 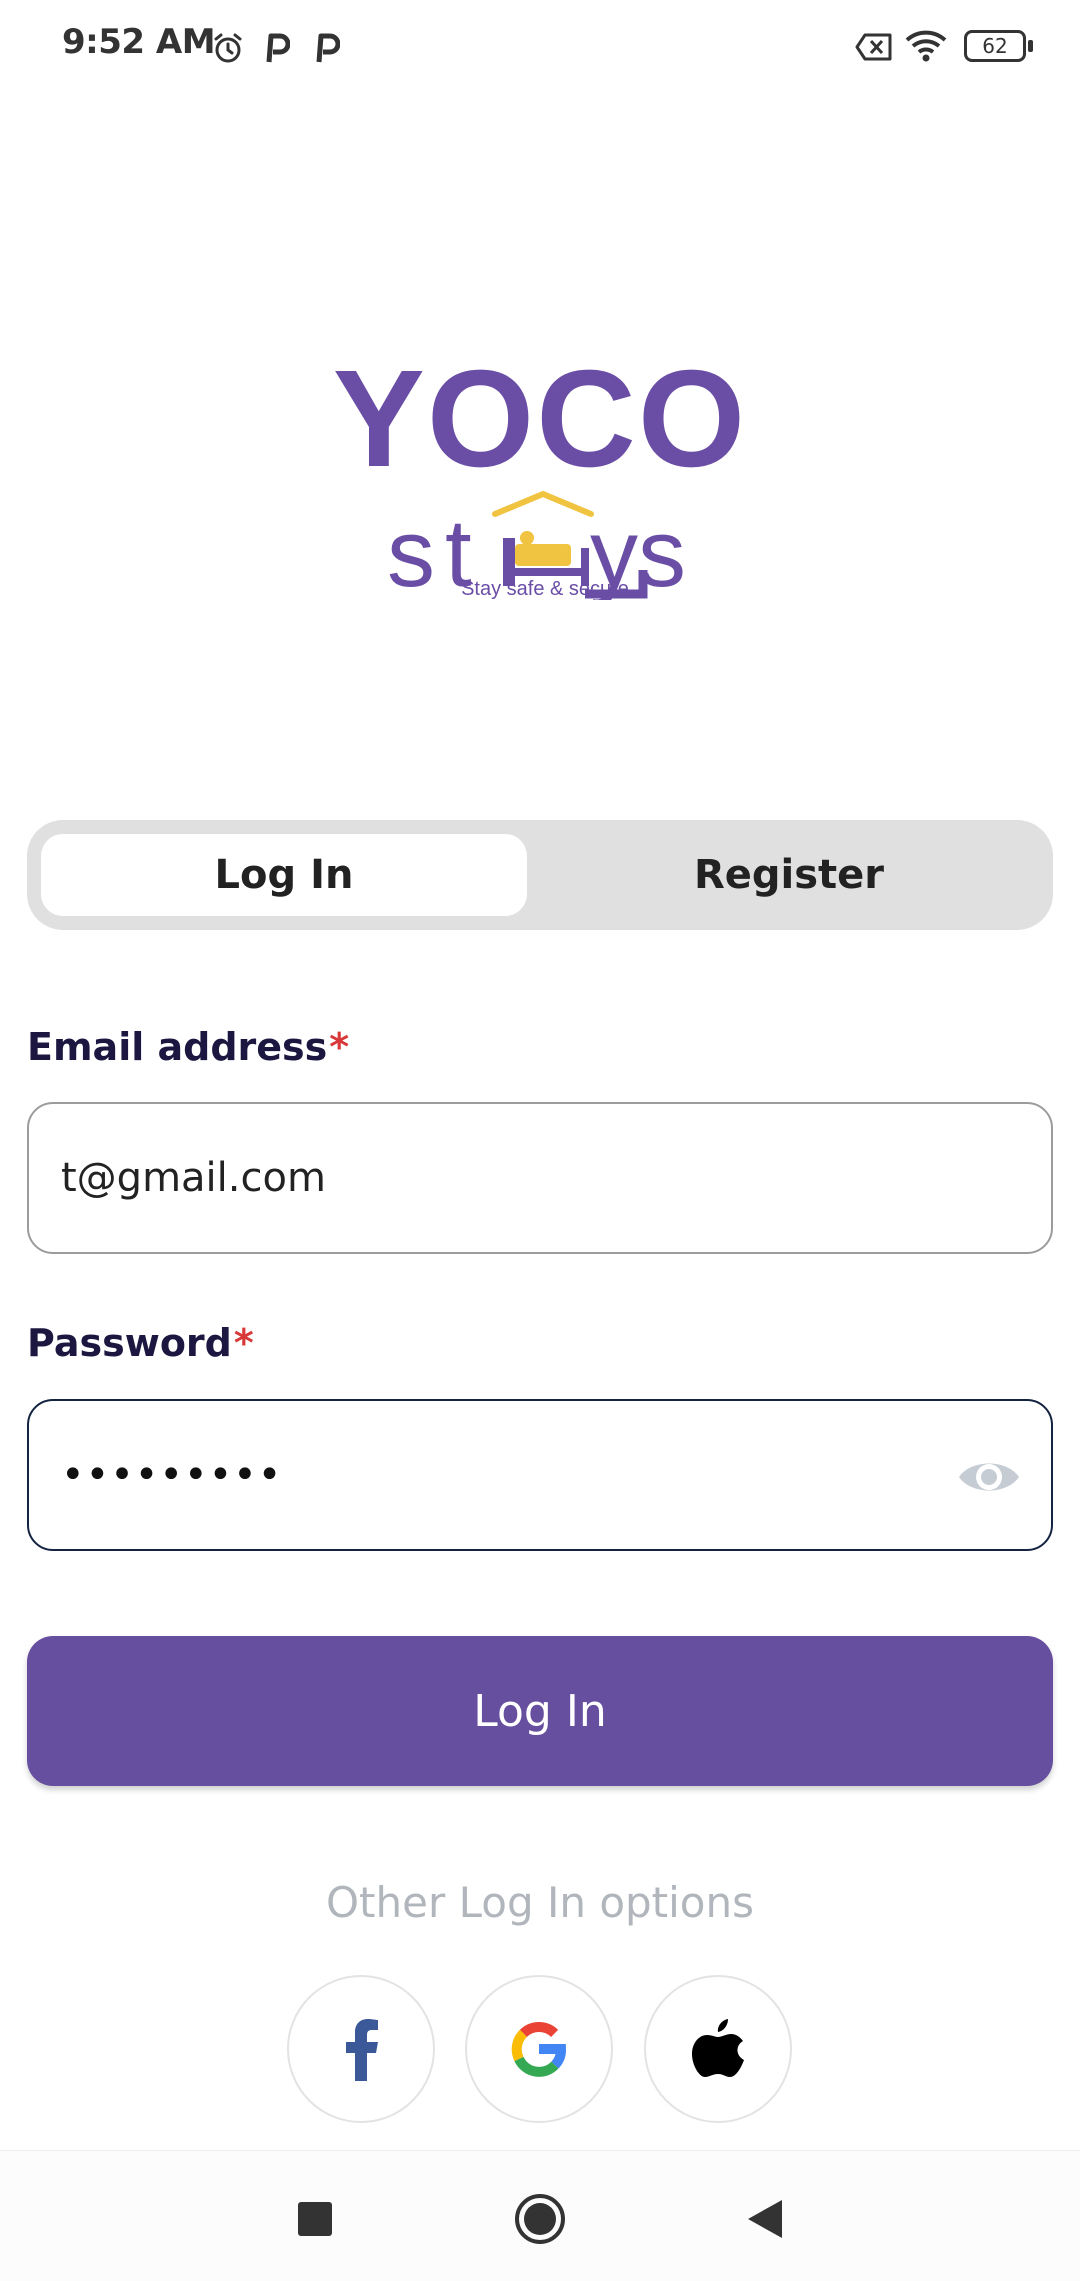 I want to click on email-field: t@gmail.com, so click(x=540, y=1178).